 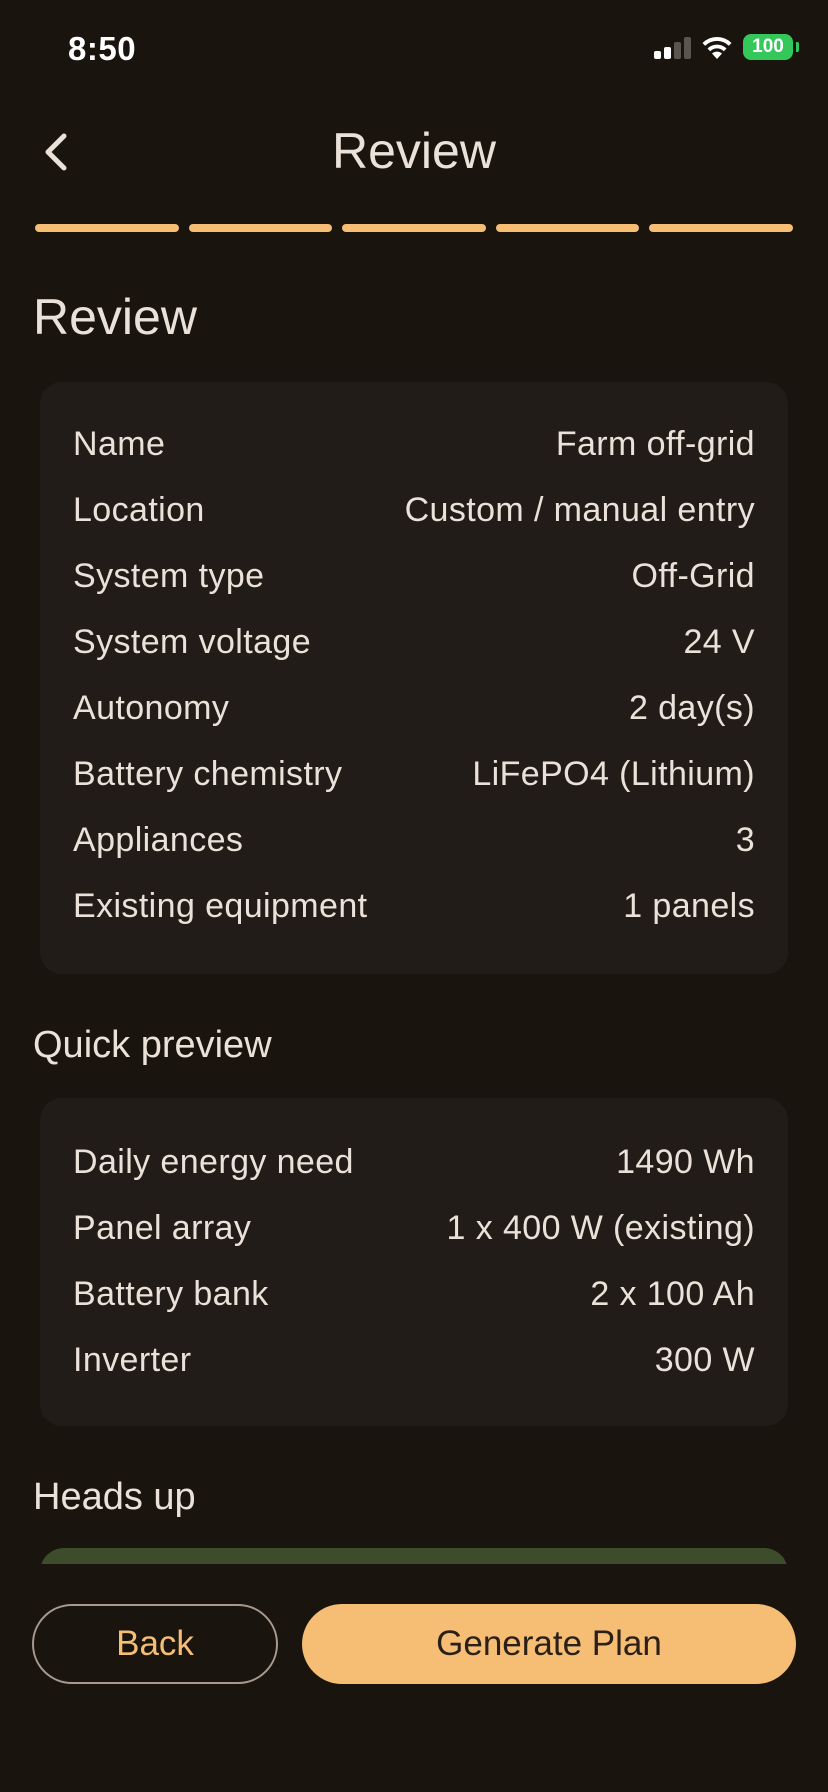 I want to click on row-label: Battery bank, so click(x=171, y=1293).